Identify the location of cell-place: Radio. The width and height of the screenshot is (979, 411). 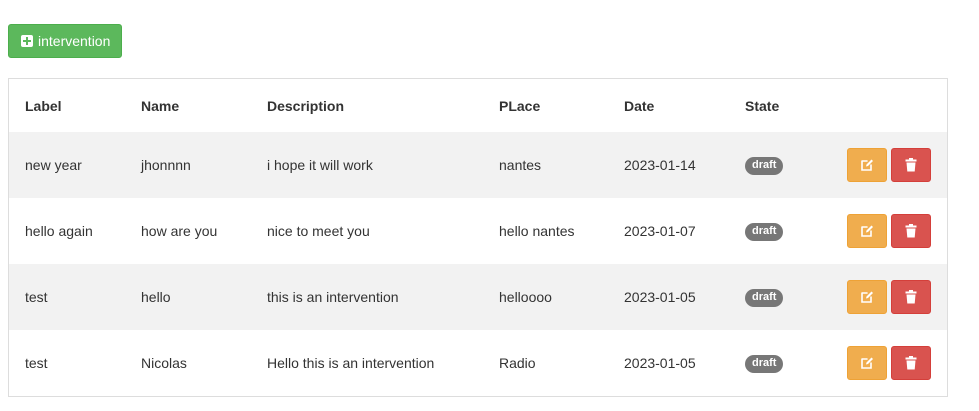
(517, 363).